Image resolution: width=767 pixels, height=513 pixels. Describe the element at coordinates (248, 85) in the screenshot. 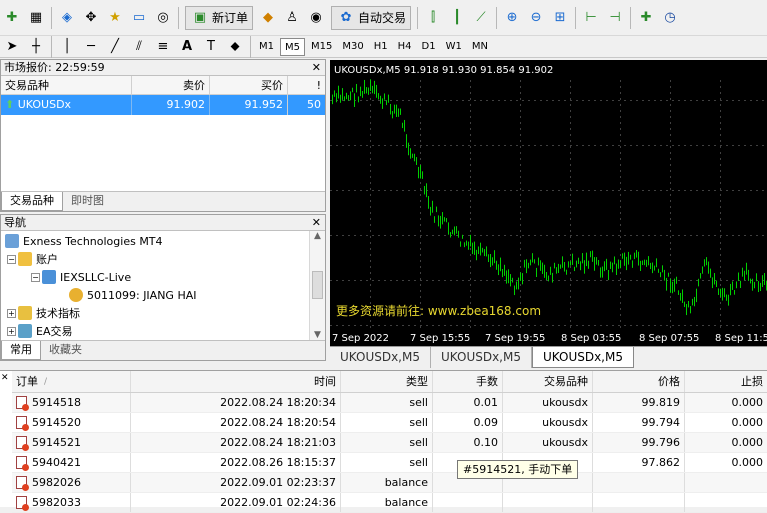

I see `col-ask: 买价` at that location.